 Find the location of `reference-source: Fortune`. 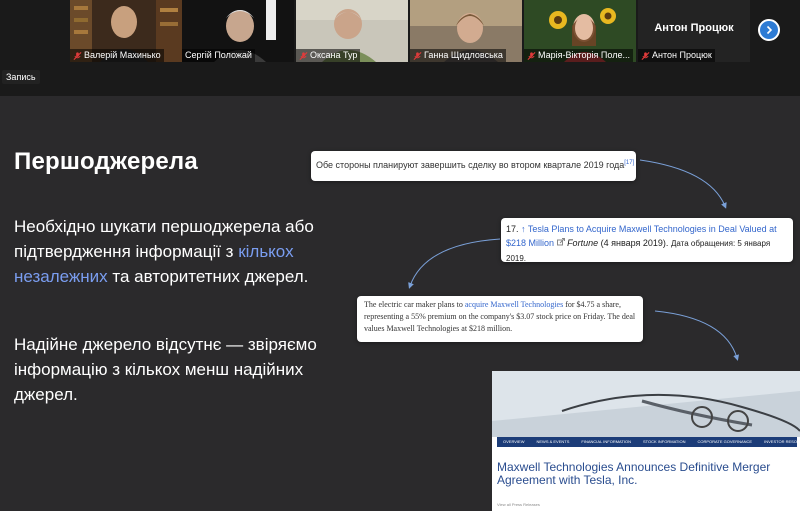

reference-source: Fortune is located at coordinates (583, 243).